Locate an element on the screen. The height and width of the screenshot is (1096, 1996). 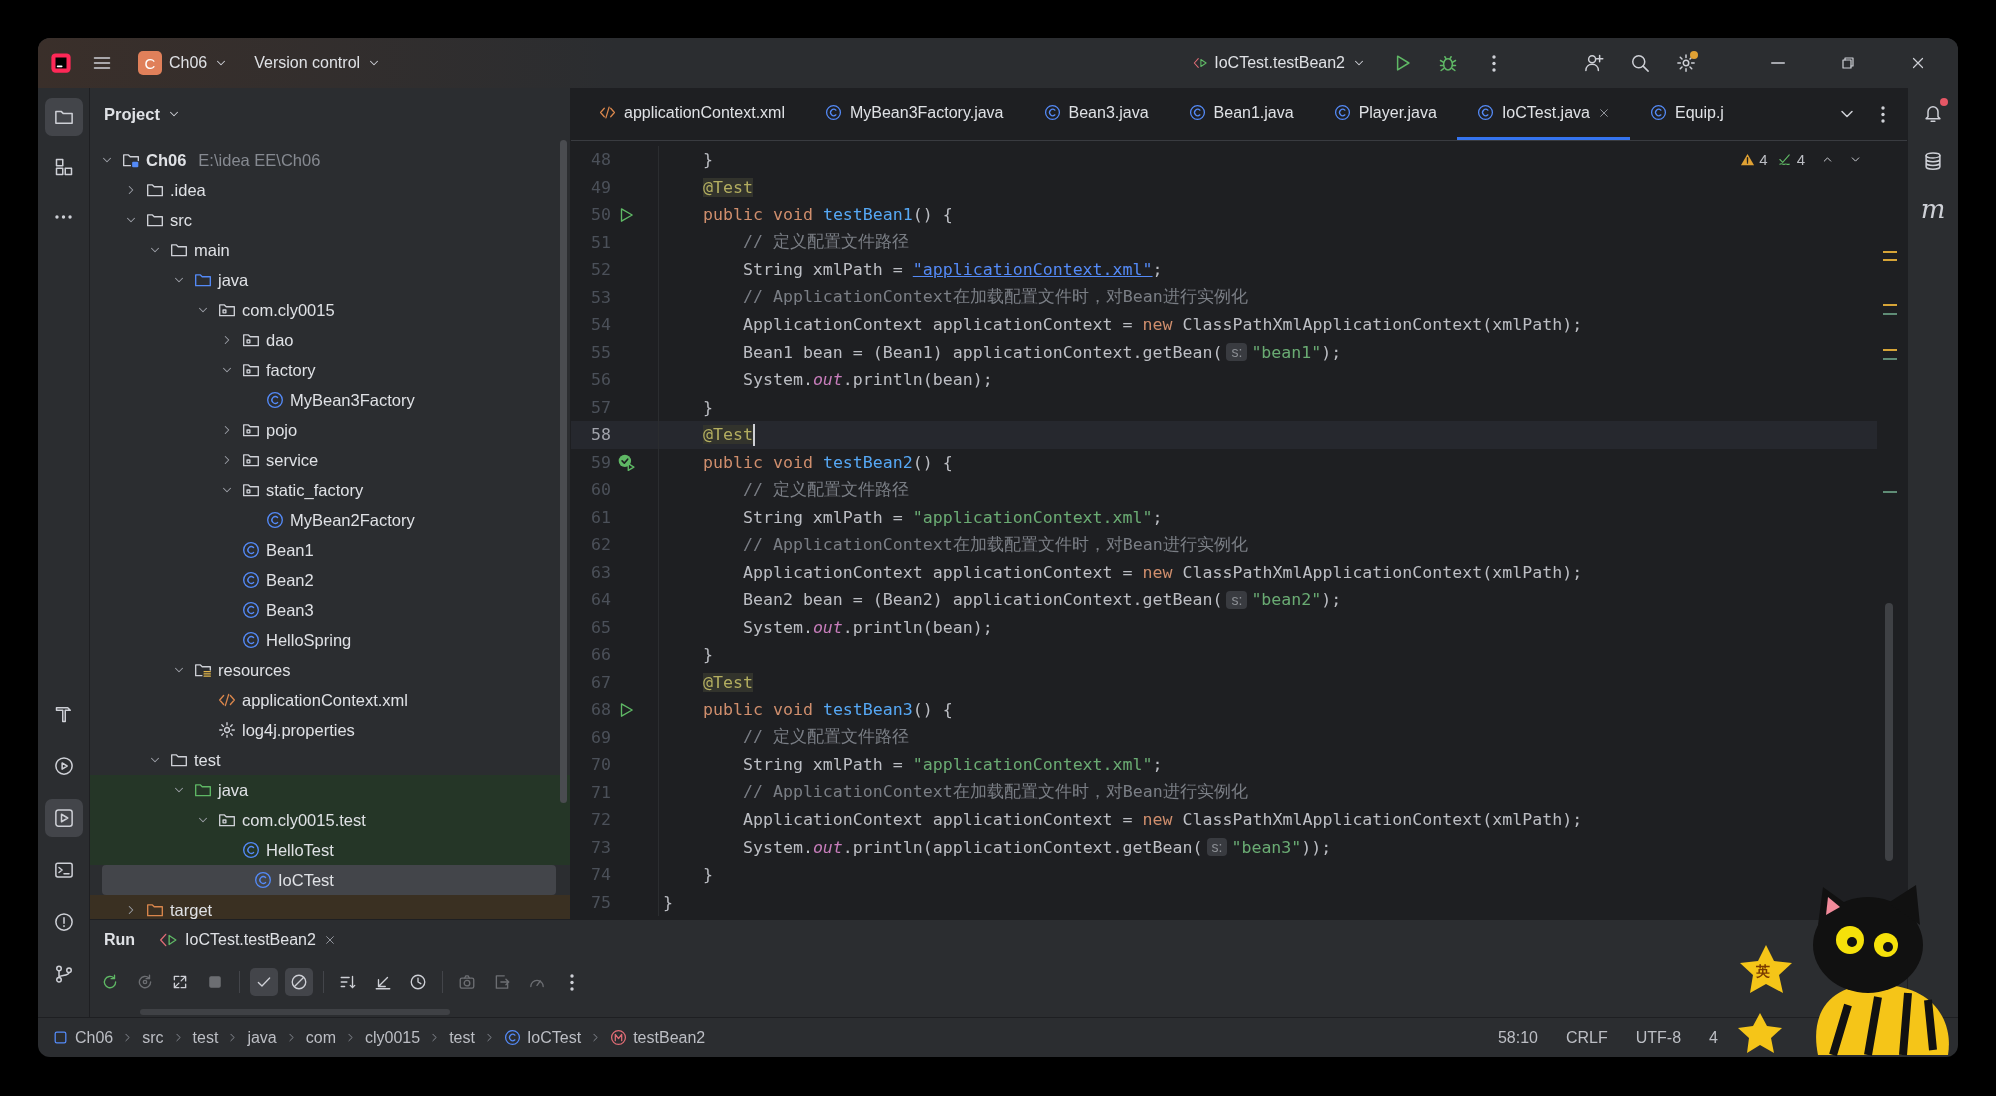
structure-icon is located at coordinates (63, 167).